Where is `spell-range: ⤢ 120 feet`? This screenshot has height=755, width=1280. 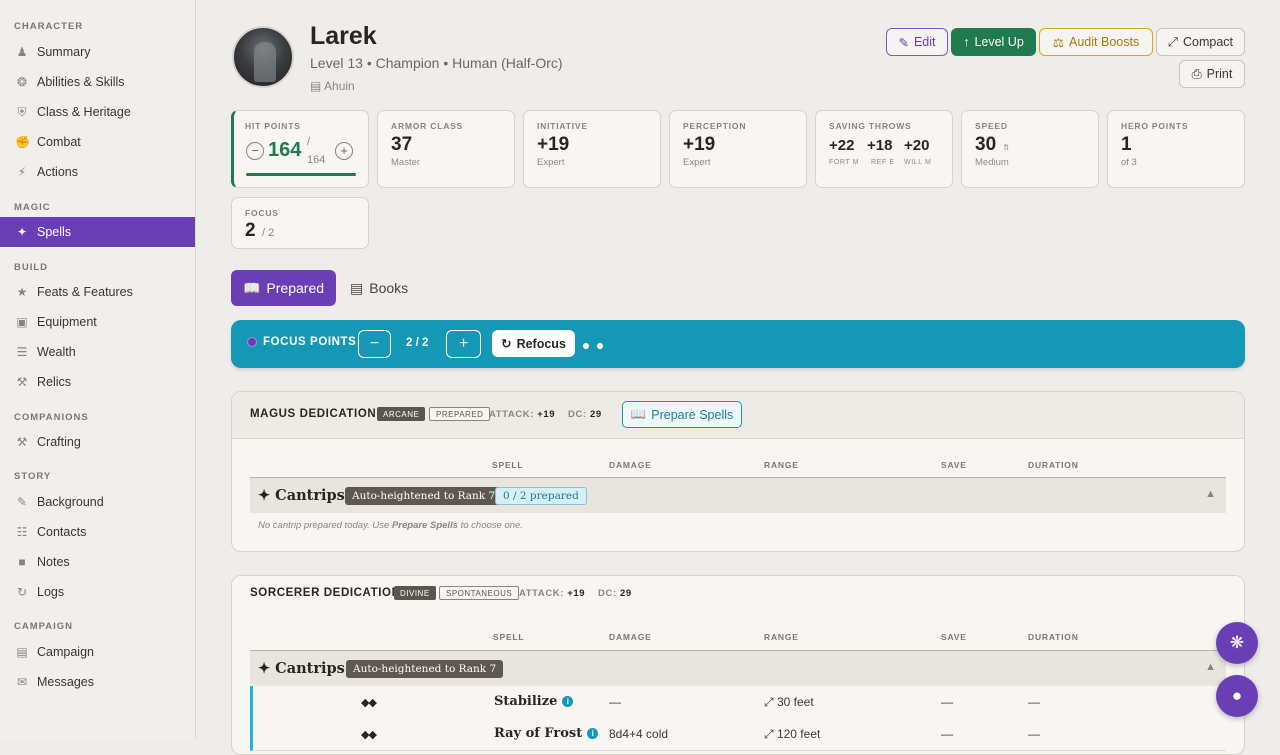 spell-range: ⤢ 120 feet is located at coordinates (792, 734).